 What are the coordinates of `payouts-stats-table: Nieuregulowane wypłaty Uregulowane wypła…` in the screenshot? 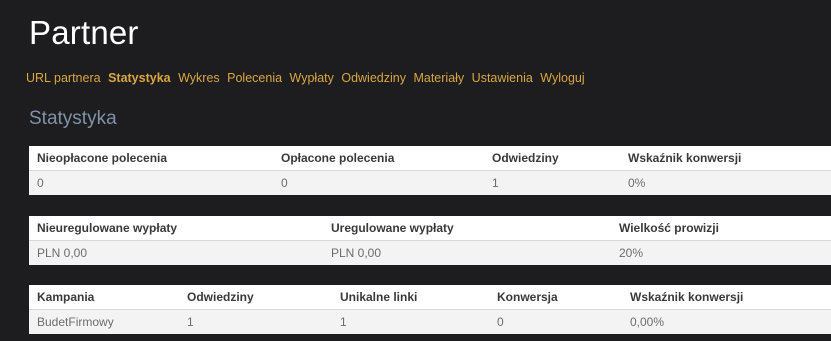 It's located at (430, 240).